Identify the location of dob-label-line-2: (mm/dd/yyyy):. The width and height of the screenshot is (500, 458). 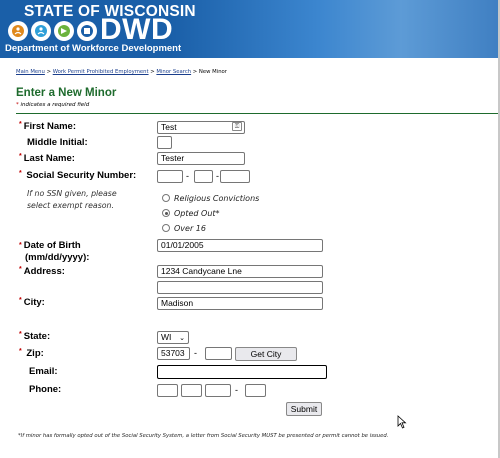
(57, 257).